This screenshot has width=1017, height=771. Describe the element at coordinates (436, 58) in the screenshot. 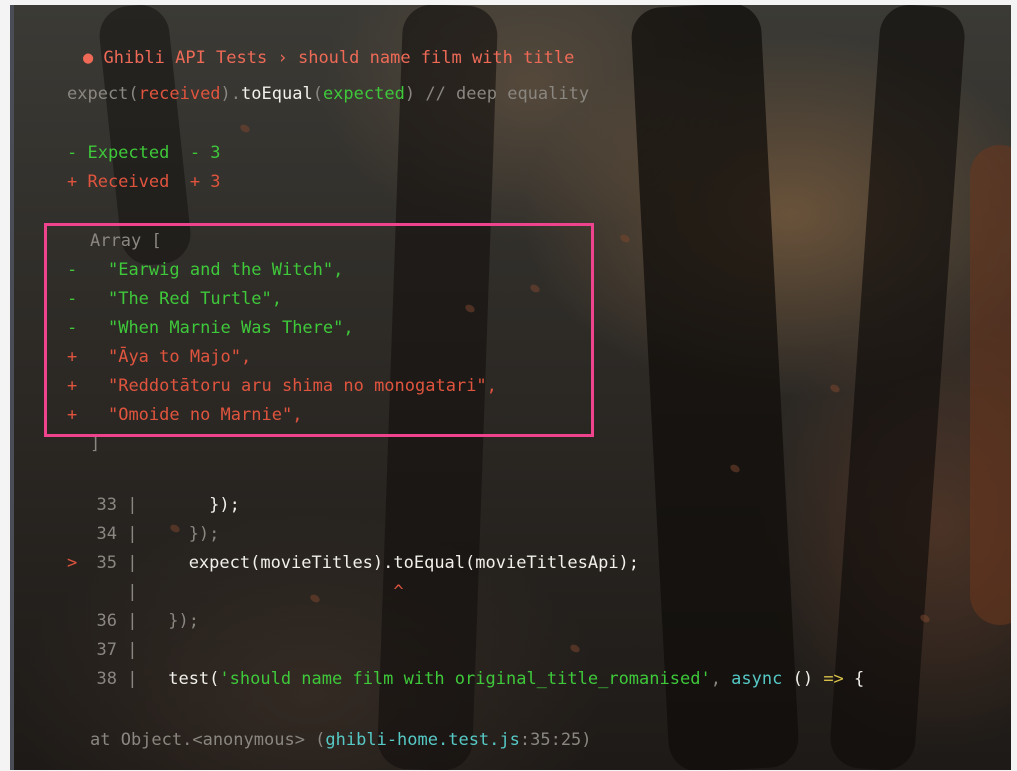

I see `test-name: should name film with title` at that location.